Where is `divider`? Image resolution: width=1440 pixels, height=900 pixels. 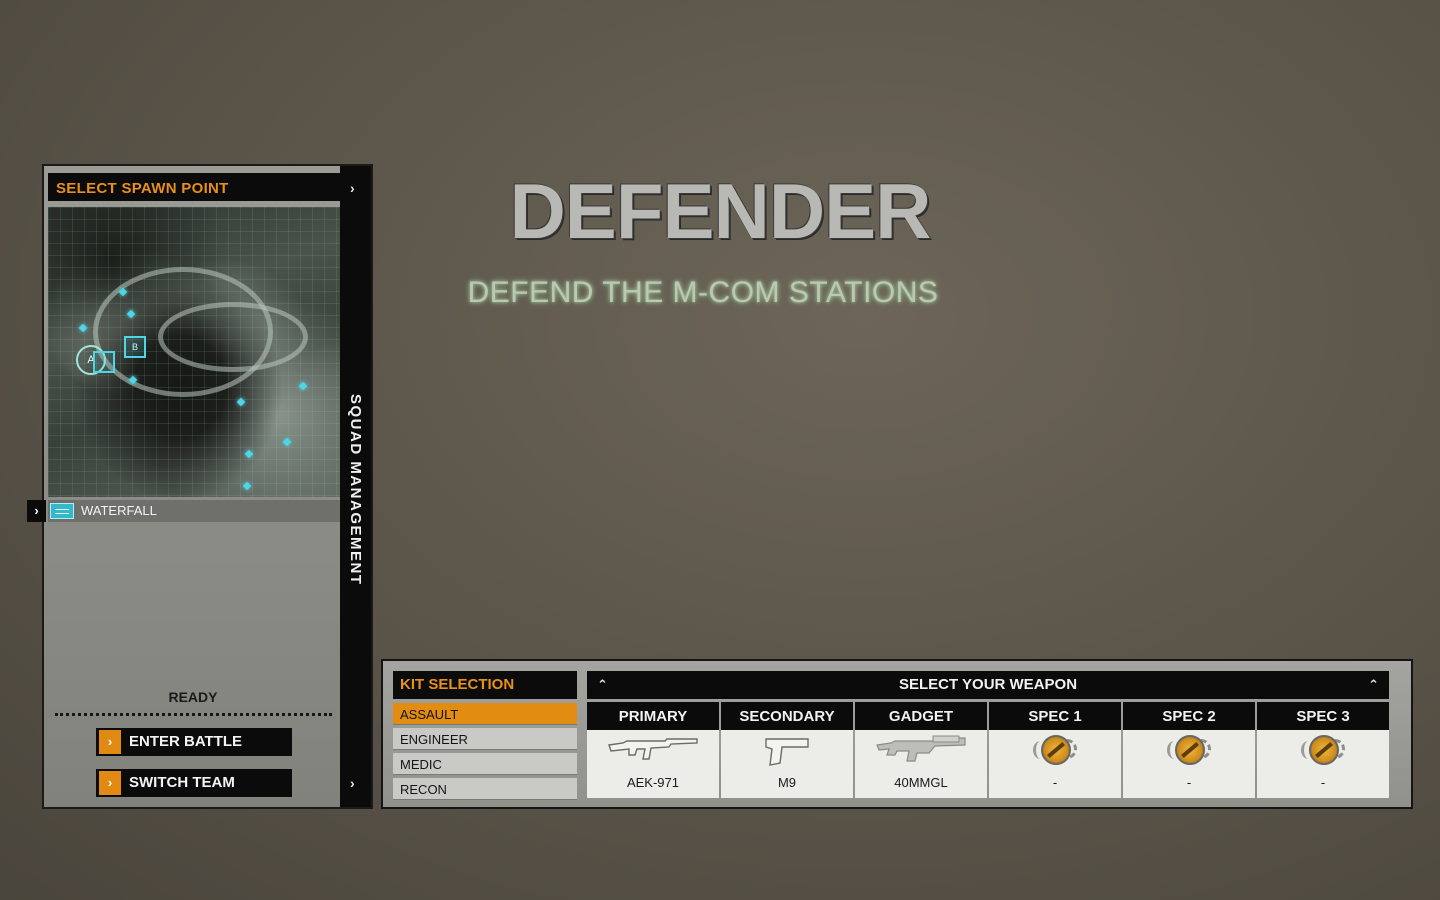 divider is located at coordinates (193, 714).